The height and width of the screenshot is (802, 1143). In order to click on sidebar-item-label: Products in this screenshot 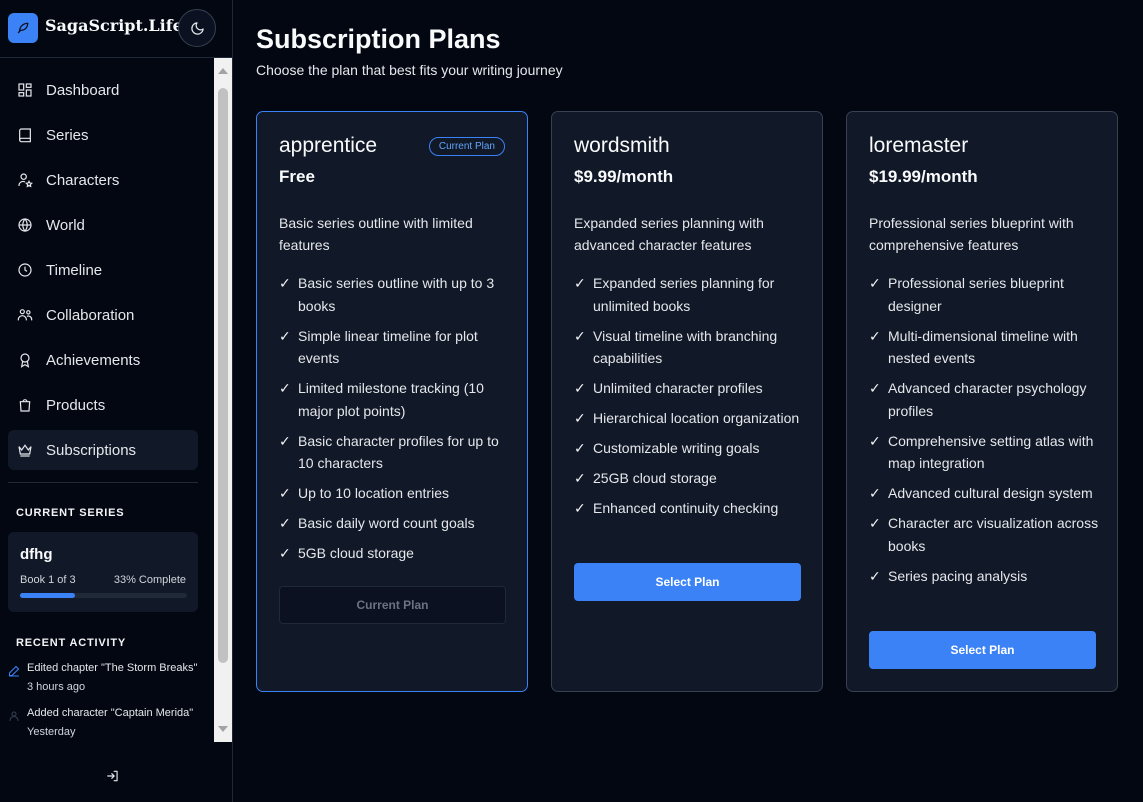, I will do `click(76, 405)`.